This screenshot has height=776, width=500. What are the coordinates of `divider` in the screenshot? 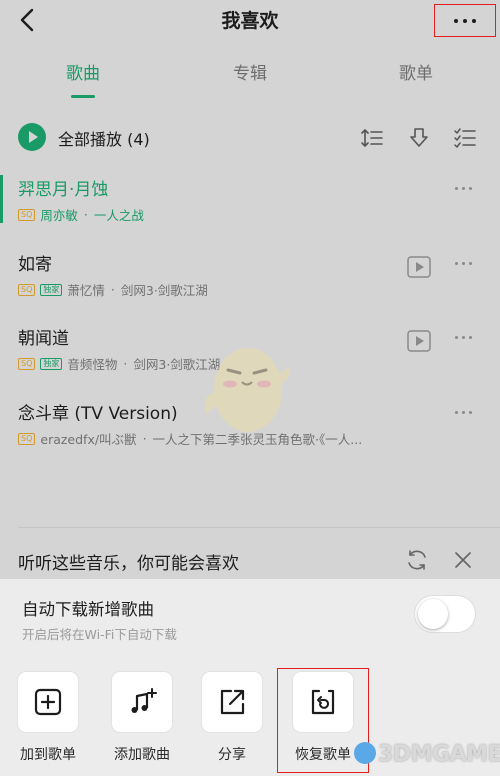 It's located at (259, 527).